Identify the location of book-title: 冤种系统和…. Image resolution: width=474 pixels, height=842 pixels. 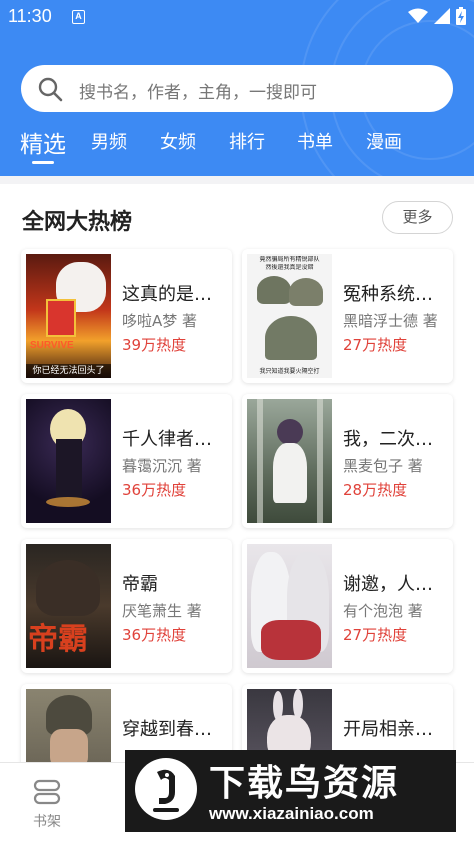
(396, 294).